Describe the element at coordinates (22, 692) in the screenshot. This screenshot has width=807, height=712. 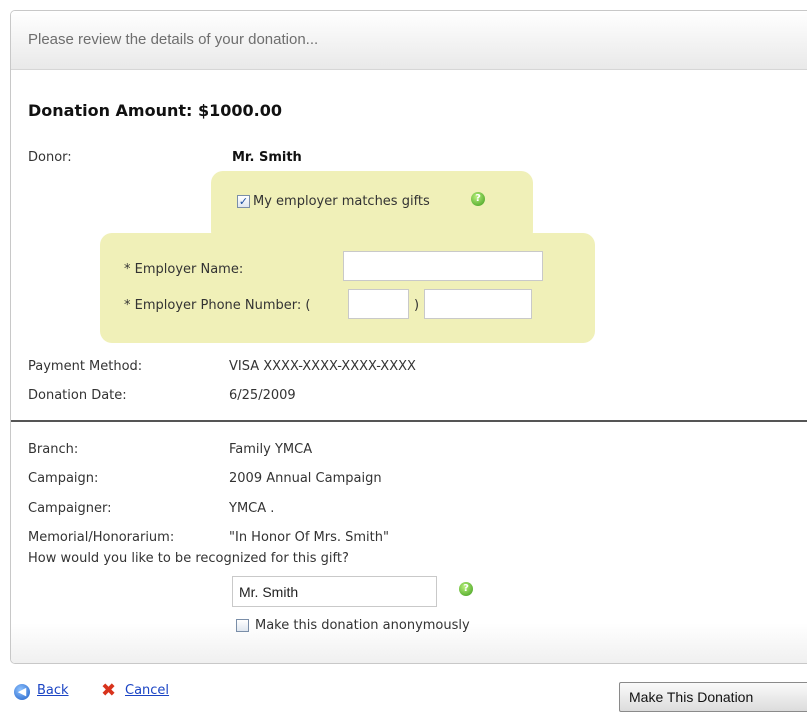
I see `back-arrow-icon: ◀` at that location.